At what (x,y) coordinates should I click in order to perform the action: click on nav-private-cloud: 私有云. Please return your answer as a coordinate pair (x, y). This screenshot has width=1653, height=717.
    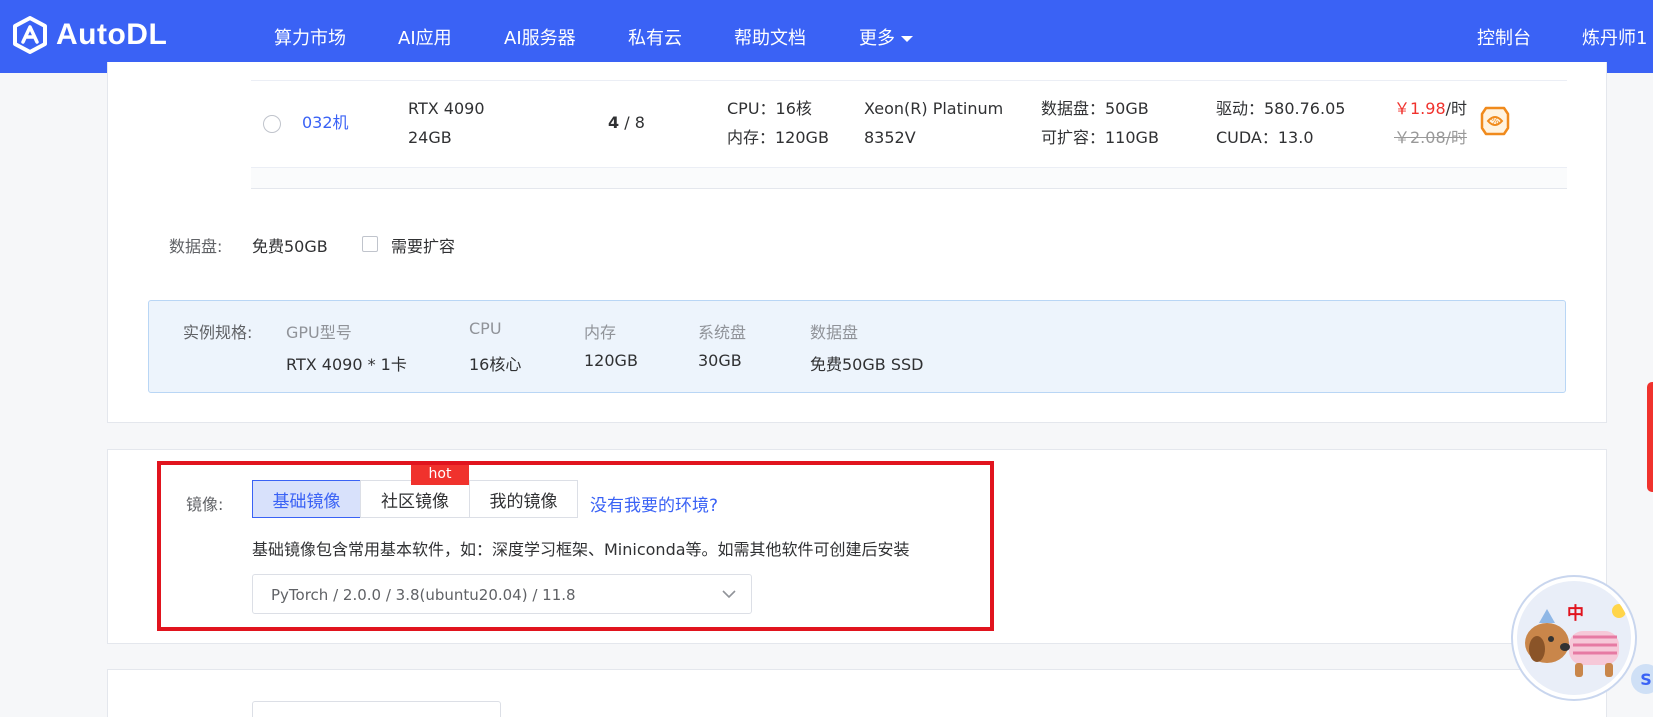
    Looking at the image, I should click on (655, 37).